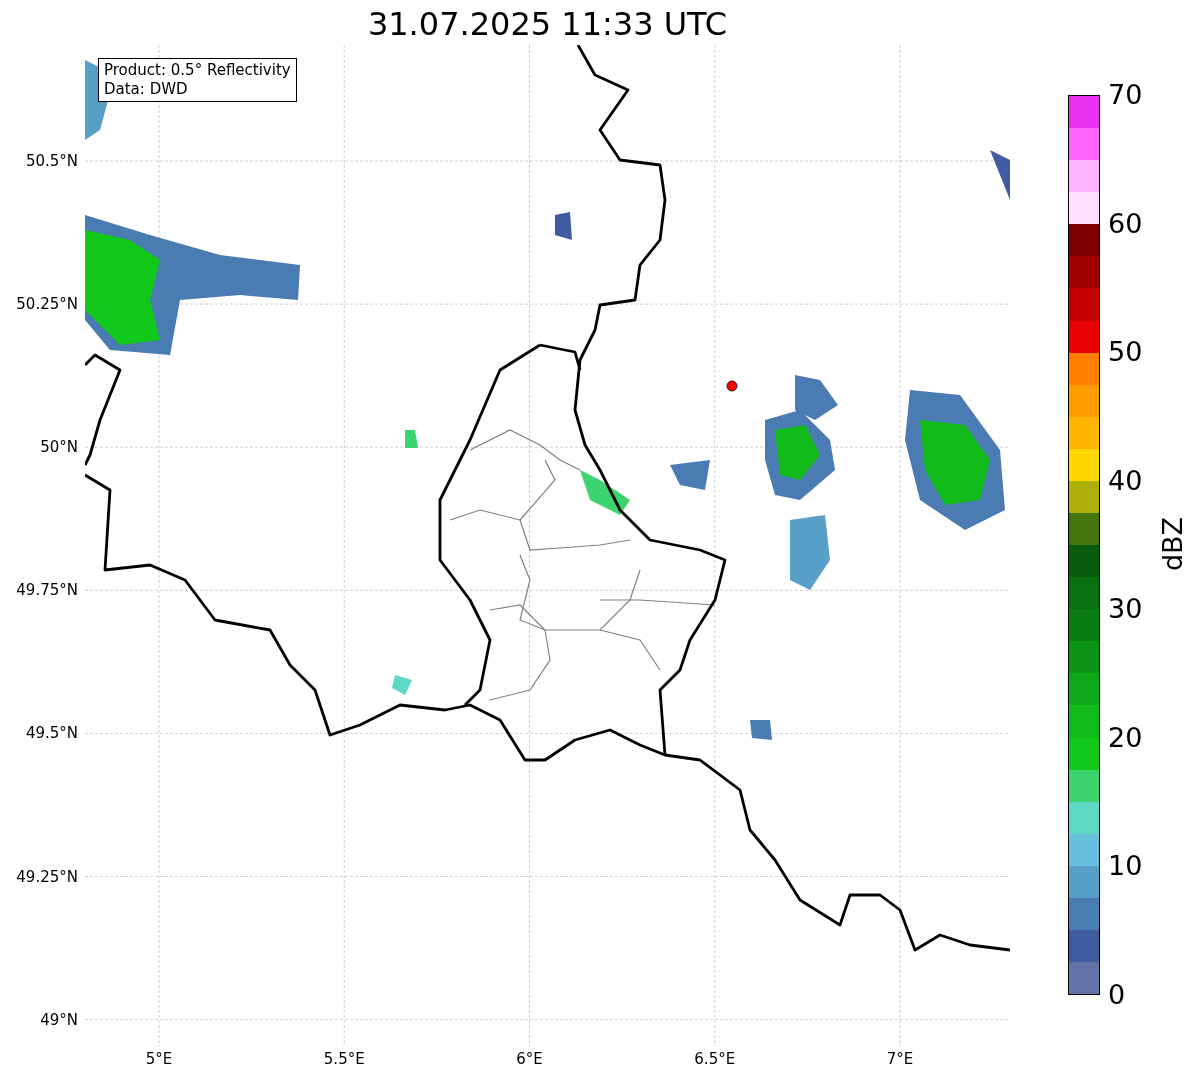 The width and height of the screenshot is (1202, 1081). Describe the element at coordinates (51, 161) in the screenshot. I see `latitude-label: 50.5°N` at that location.